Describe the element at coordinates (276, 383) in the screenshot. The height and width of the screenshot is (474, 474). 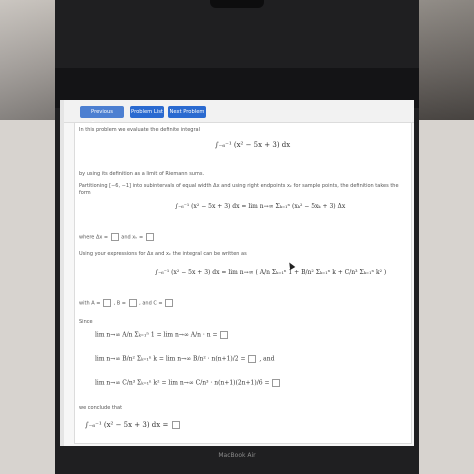
I see `limit-3-input` at that location.